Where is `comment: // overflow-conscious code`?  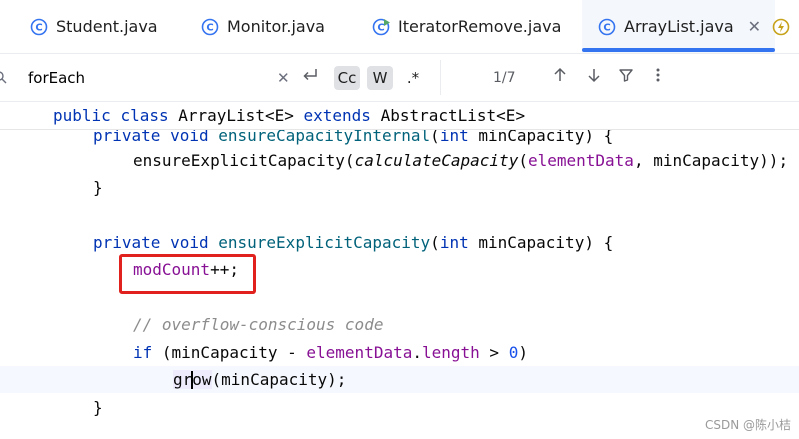
comment: // overflow-conscious code is located at coordinates (258, 324).